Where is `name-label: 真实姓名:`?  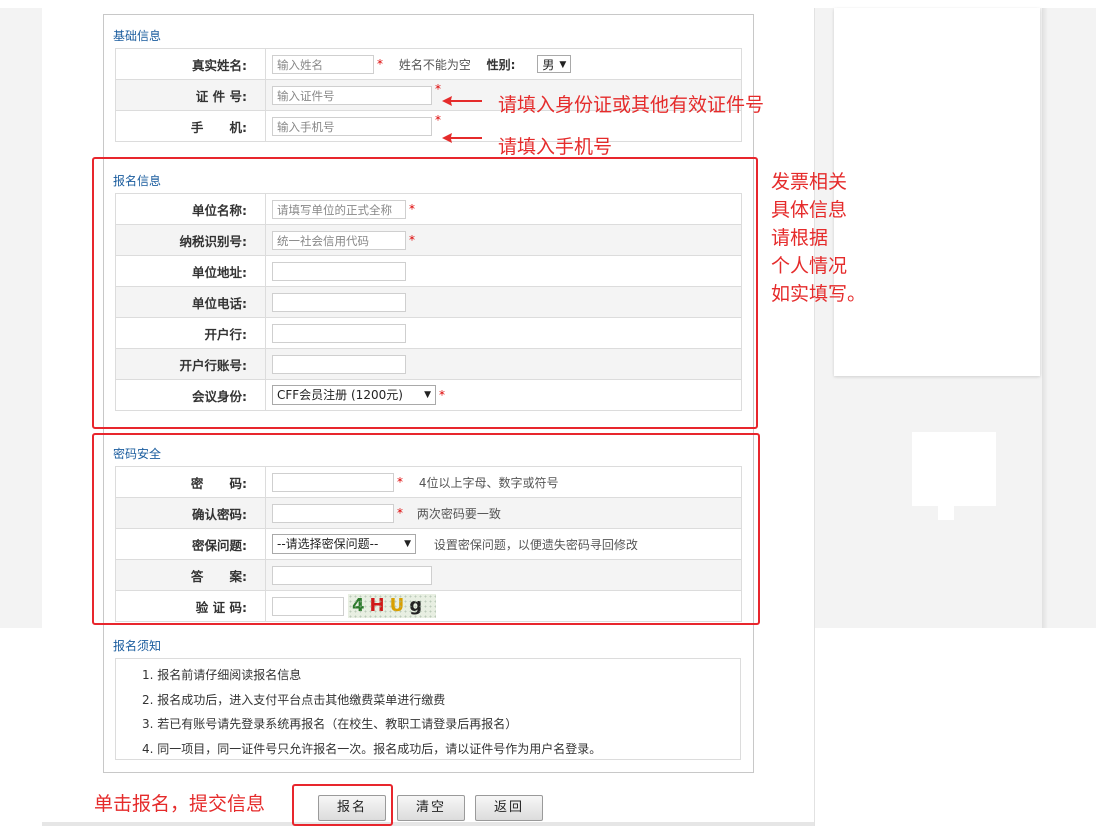
name-label: 真实姓名: is located at coordinates (190, 64).